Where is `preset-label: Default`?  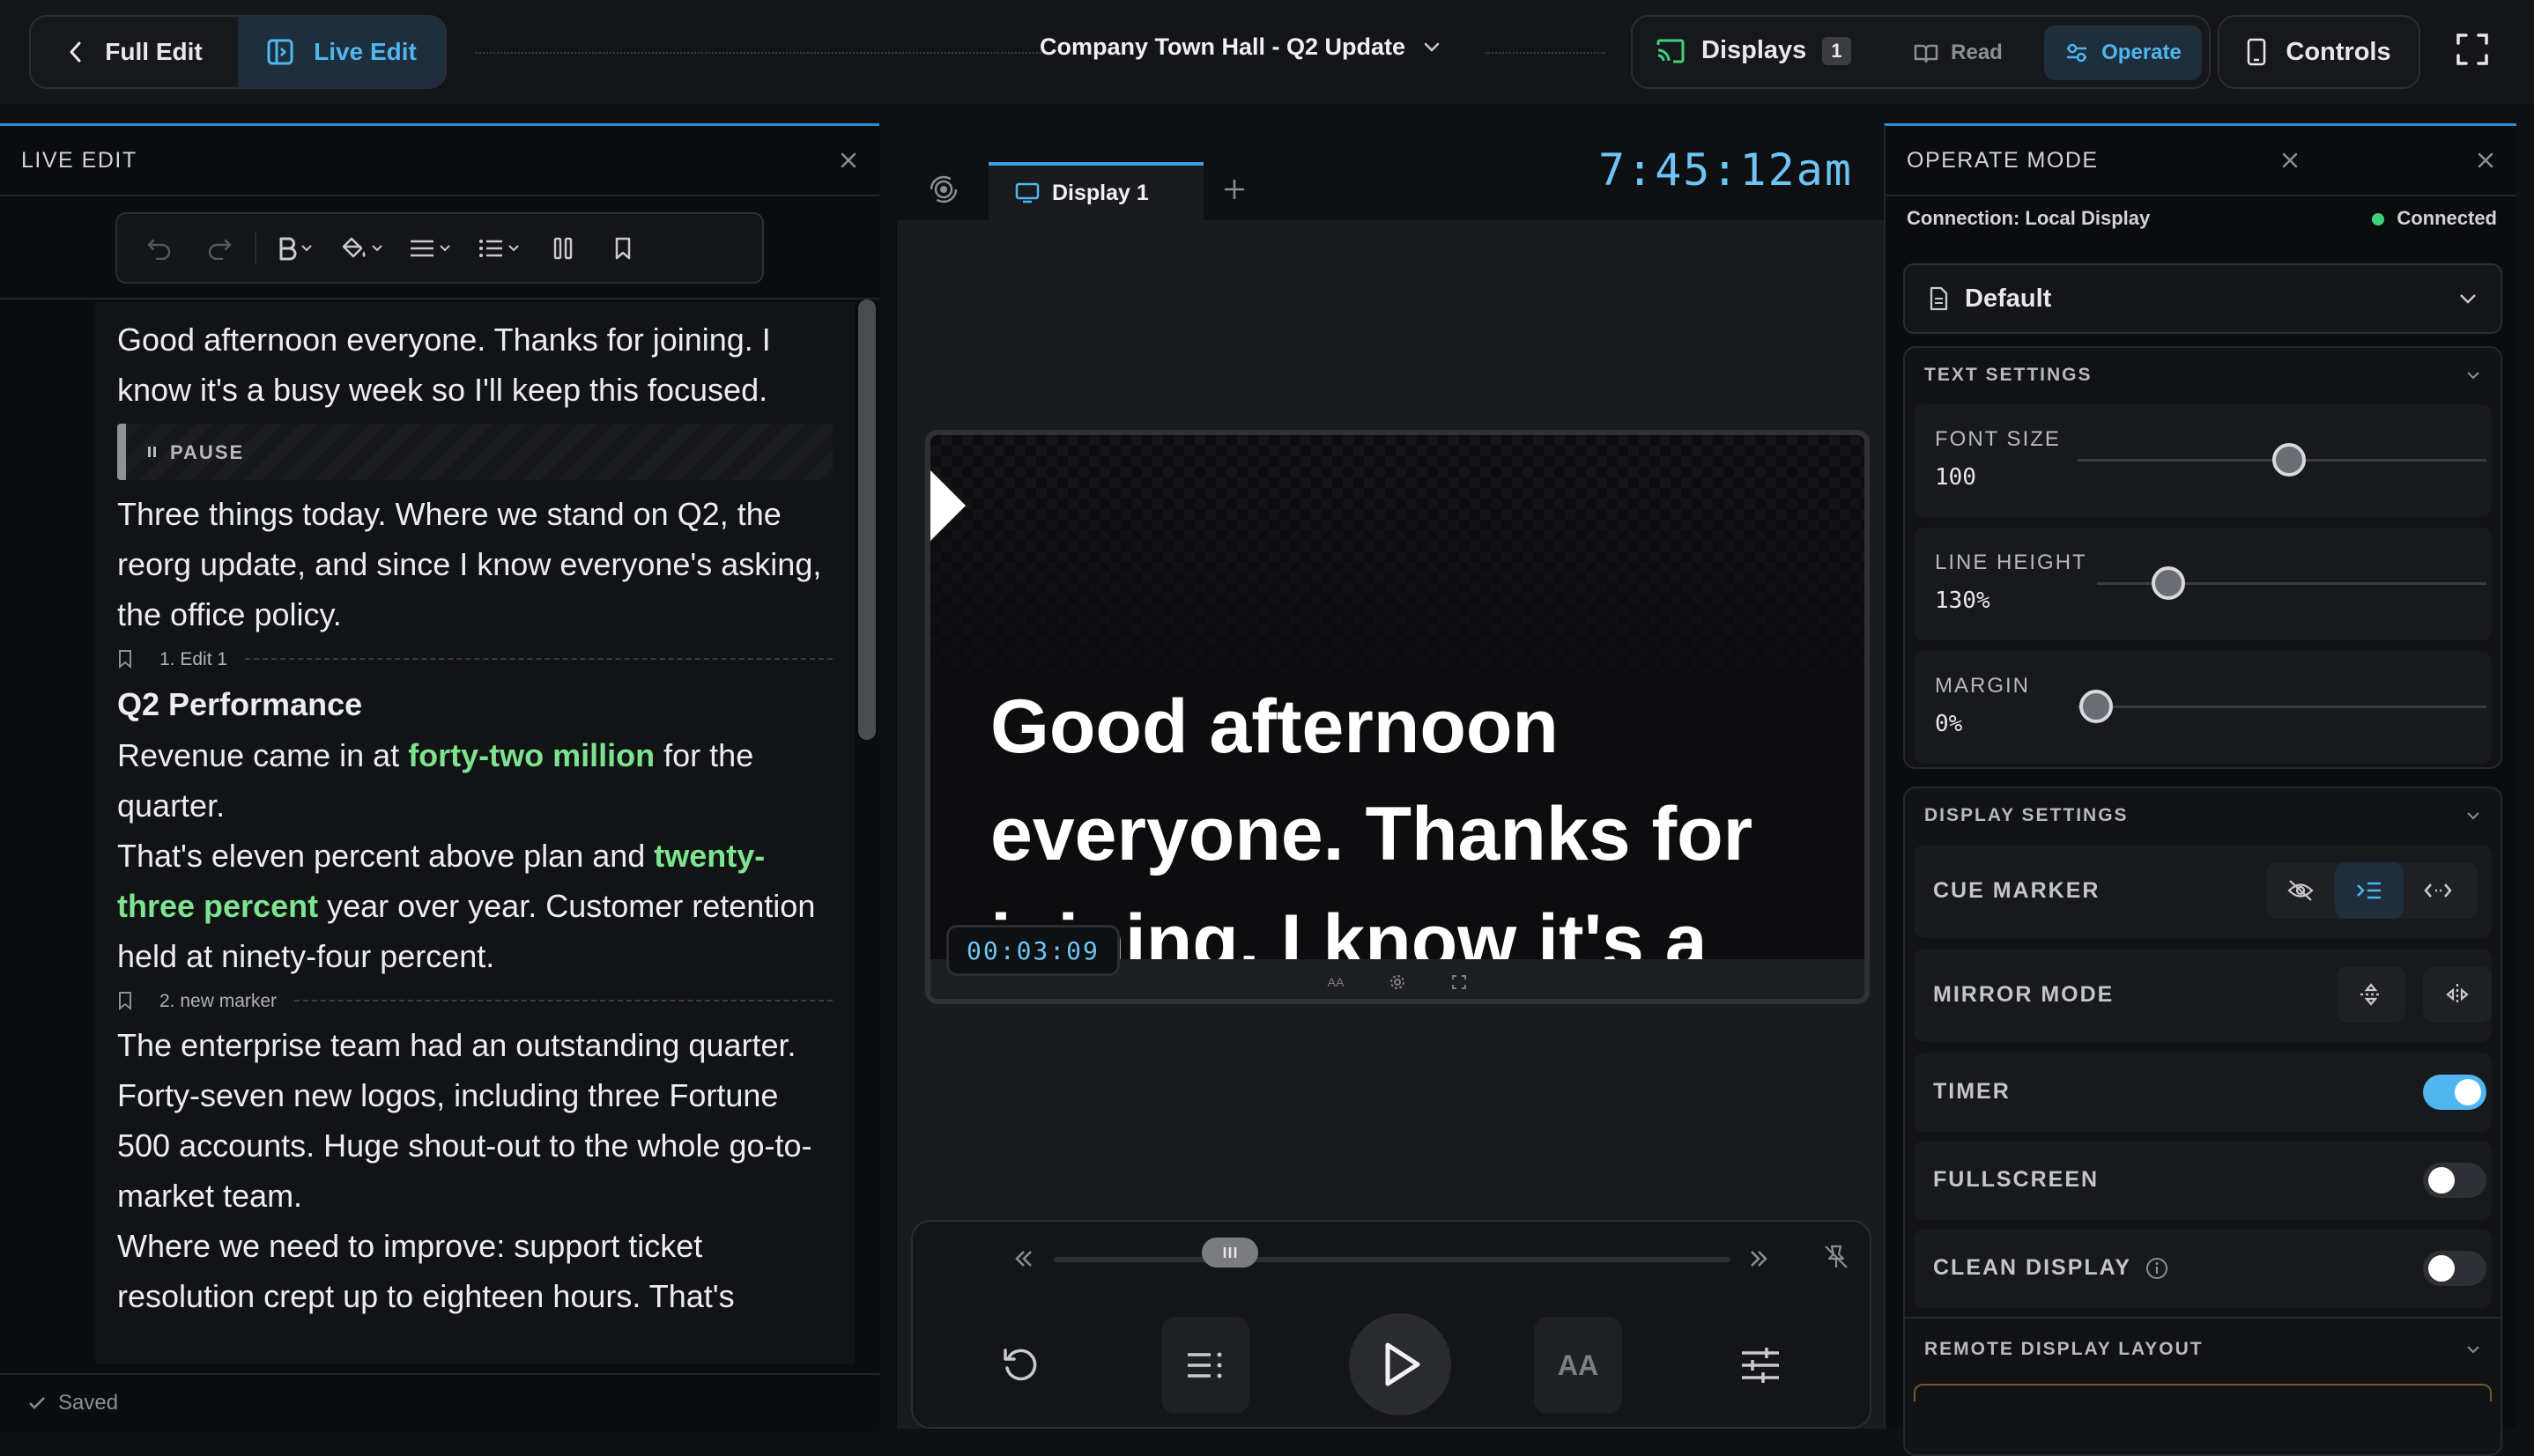
preset-label: Default is located at coordinates (2008, 298).